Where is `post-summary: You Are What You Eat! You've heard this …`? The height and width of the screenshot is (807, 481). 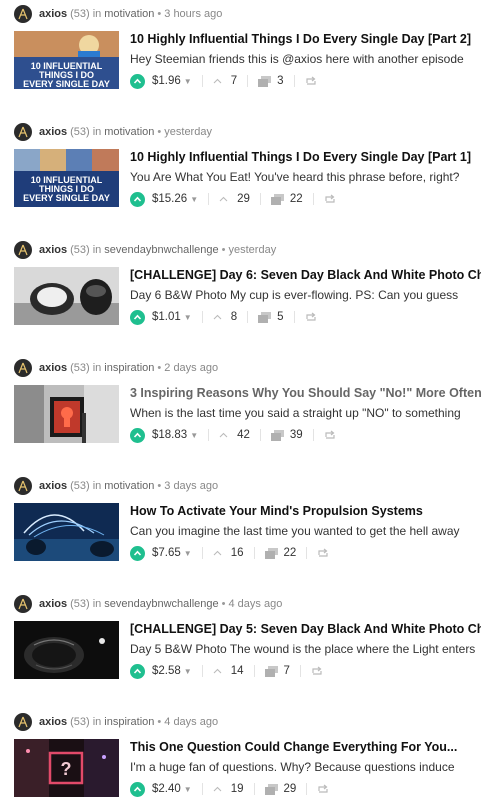 post-summary: You Are What You Eat! You've heard this … is located at coordinates (305, 177).